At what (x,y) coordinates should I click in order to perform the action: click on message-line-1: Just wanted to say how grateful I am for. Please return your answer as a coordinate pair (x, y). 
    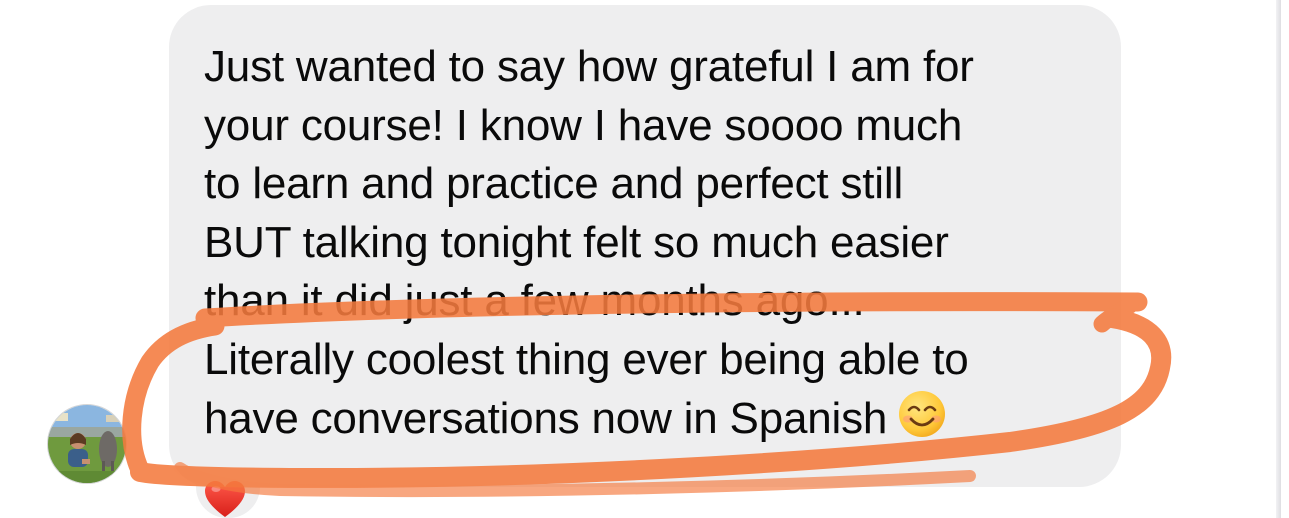
    Looking at the image, I should click on (589, 66).